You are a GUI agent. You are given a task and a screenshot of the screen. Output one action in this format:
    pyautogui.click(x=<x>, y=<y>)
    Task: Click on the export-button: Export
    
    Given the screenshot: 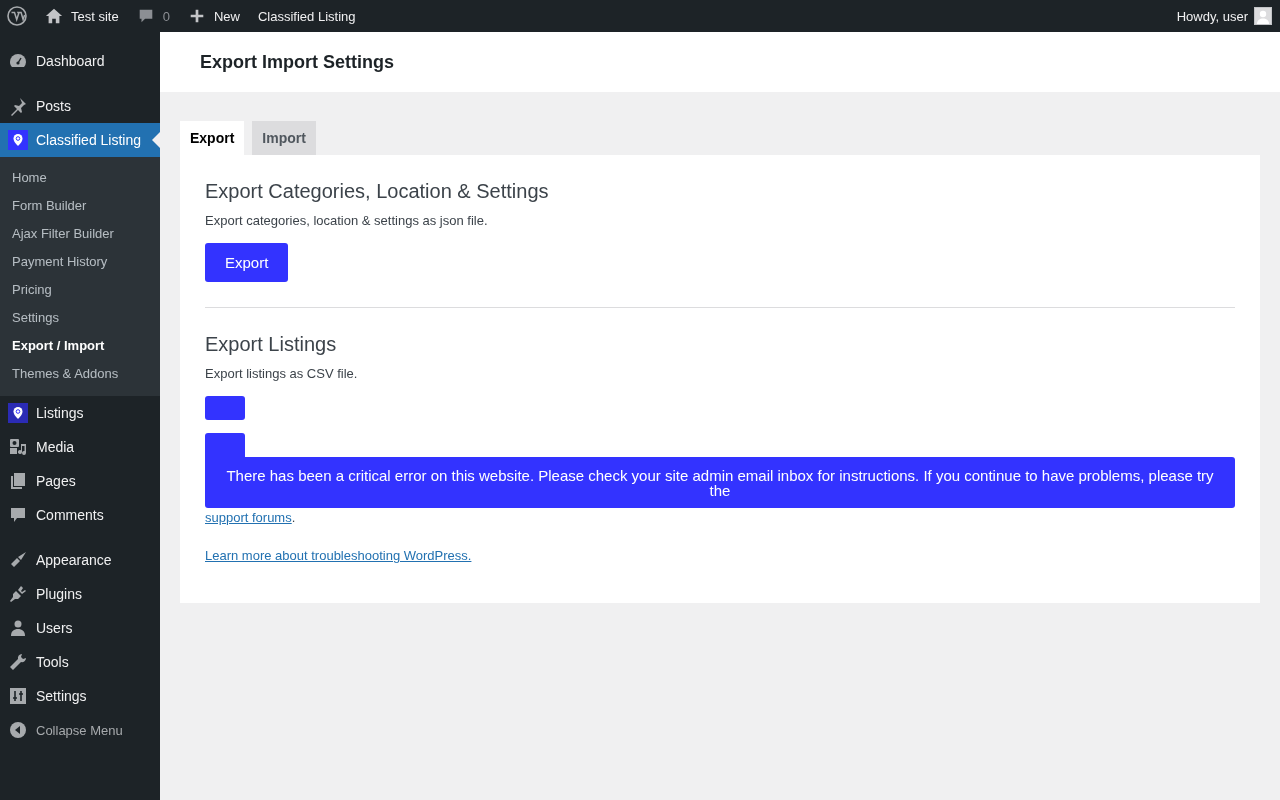 What is the action you would take?
    pyautogui.click(x=247, y=262)
    